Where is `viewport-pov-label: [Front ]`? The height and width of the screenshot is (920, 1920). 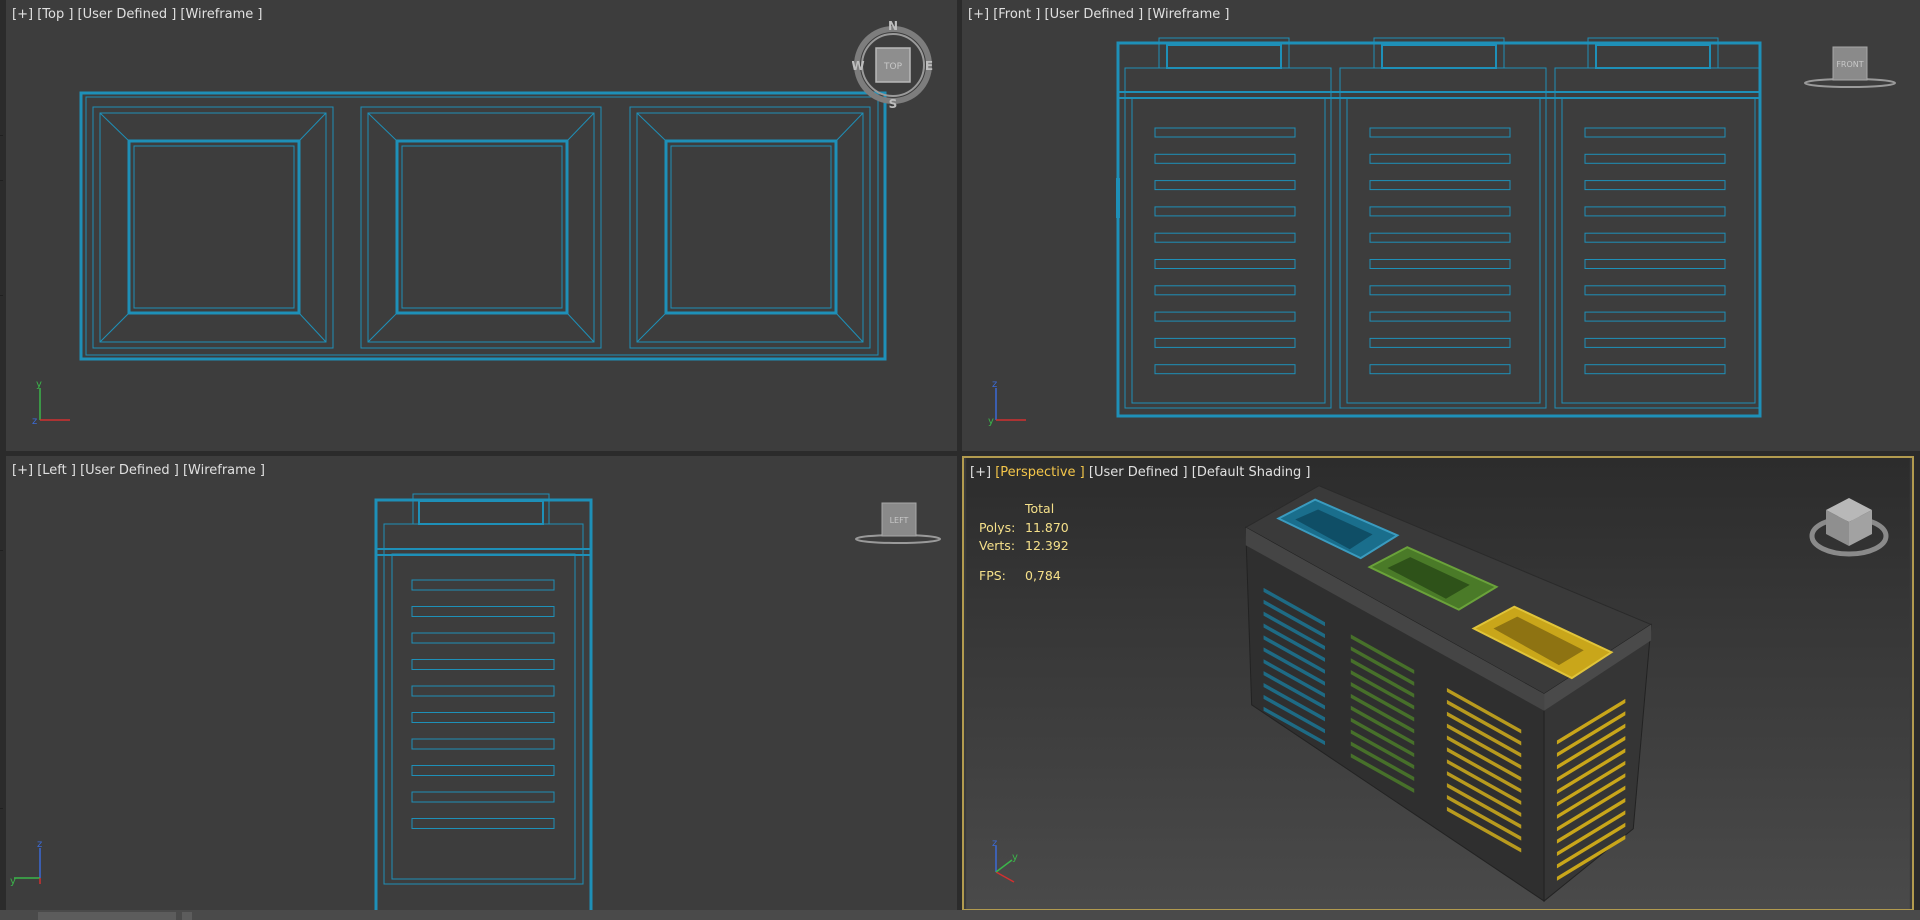 viewport-pov-label: [Front ] is located at coordinates (1016, 14).